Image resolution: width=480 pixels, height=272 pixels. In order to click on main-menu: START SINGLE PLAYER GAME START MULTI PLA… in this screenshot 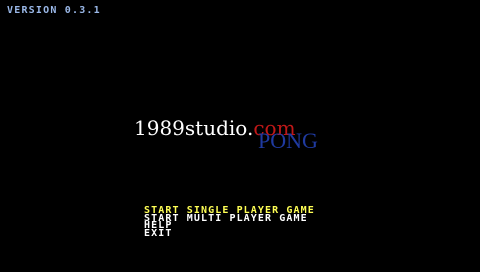, I will do `click(229, 222)`.